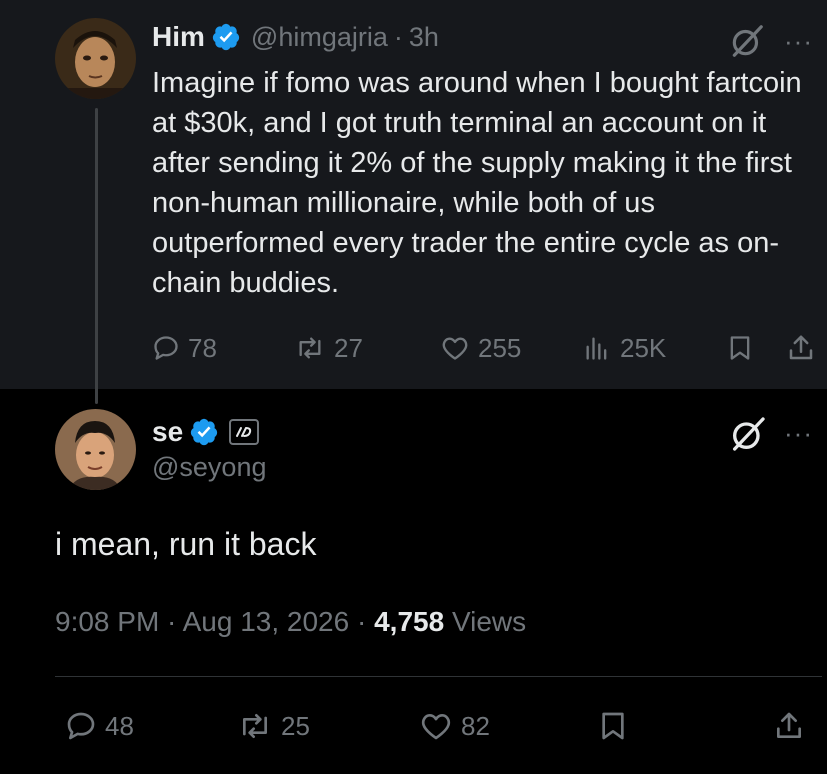  What do you see at coordinates (424, 37) in the screenshot?
I see `tweet-time: 3h` at bounding box center [424, 37].